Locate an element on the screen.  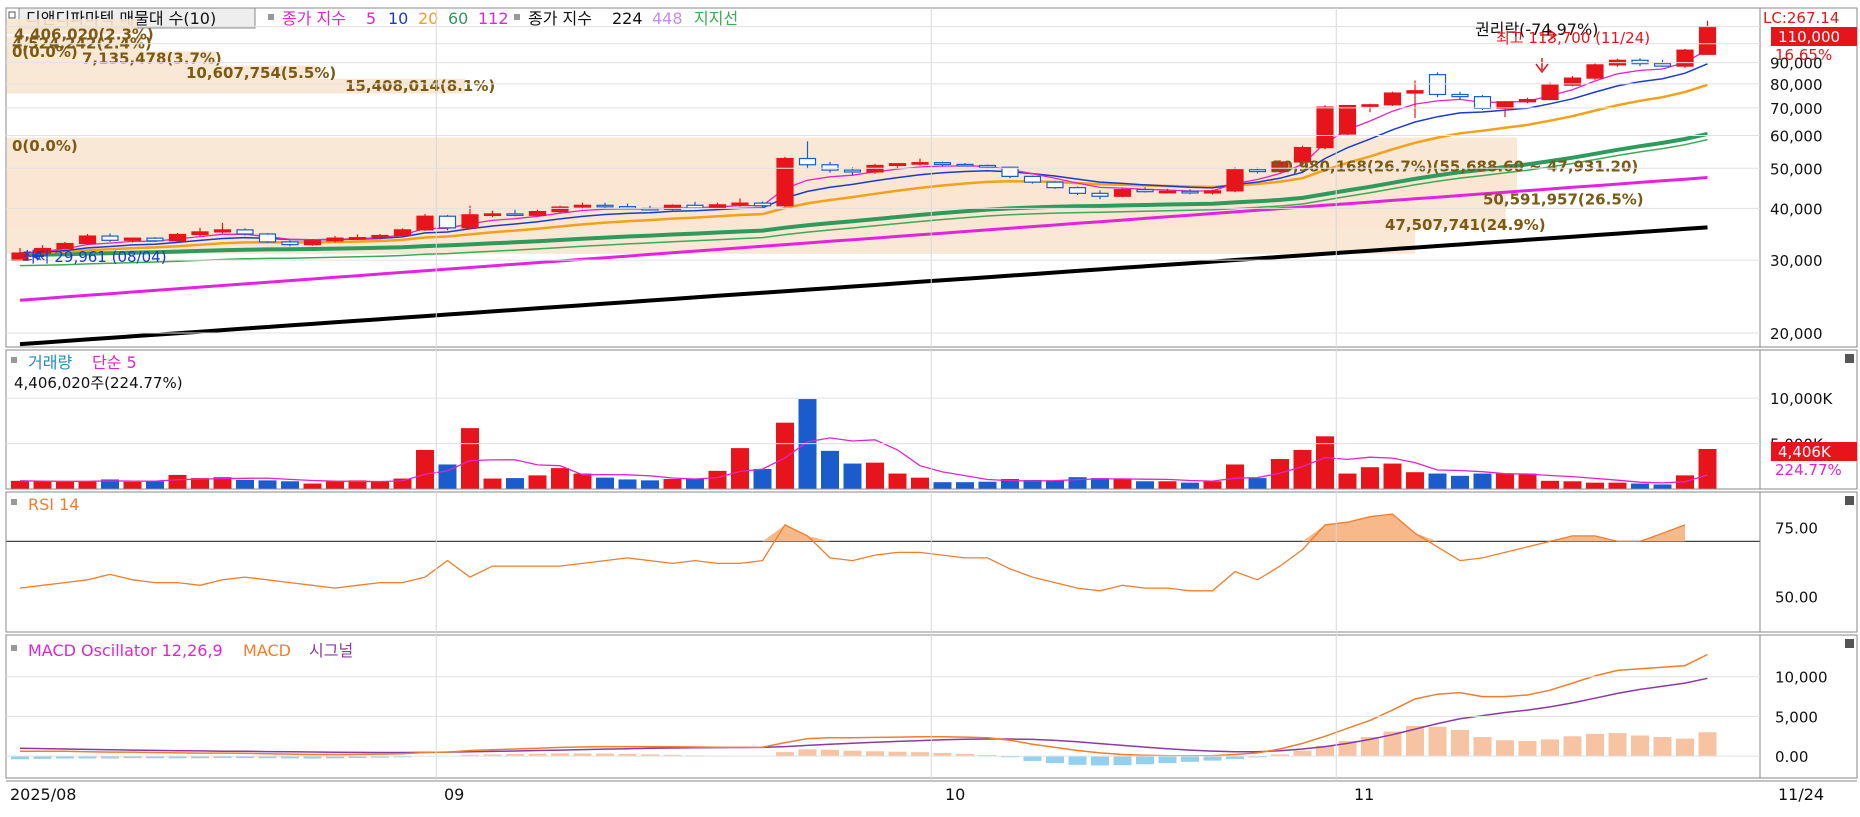
x-end-label: 11/24 is located at coordinates (1801, 794).